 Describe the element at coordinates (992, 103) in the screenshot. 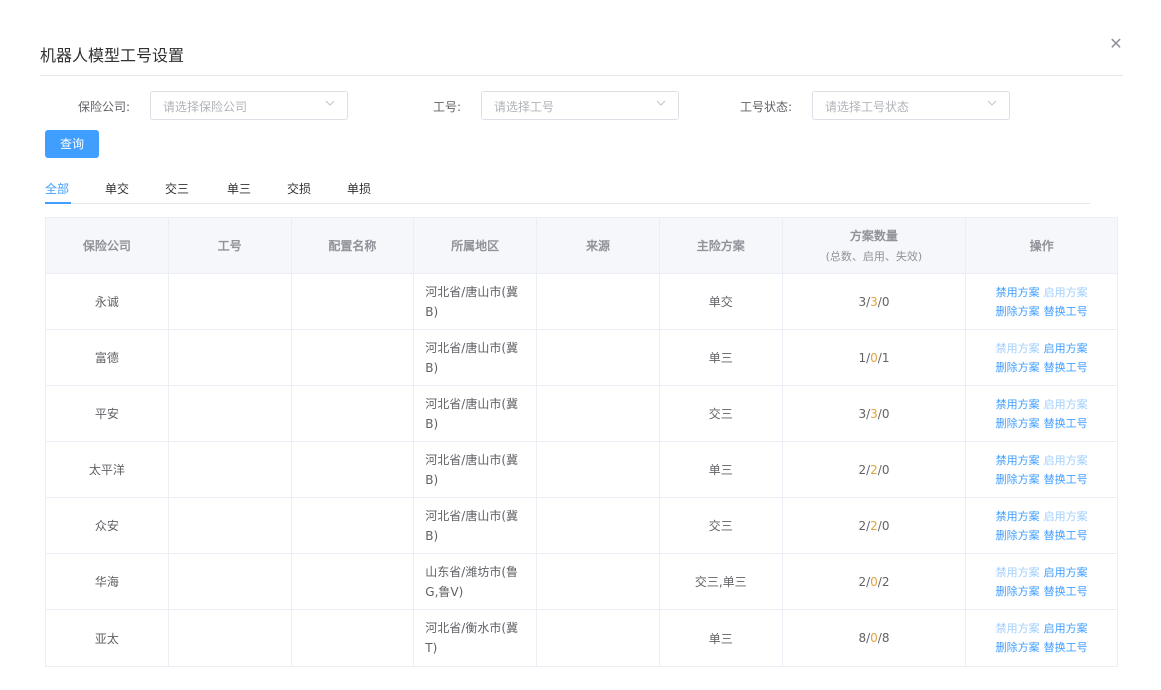

I see `chevron-down-icon` at that location.